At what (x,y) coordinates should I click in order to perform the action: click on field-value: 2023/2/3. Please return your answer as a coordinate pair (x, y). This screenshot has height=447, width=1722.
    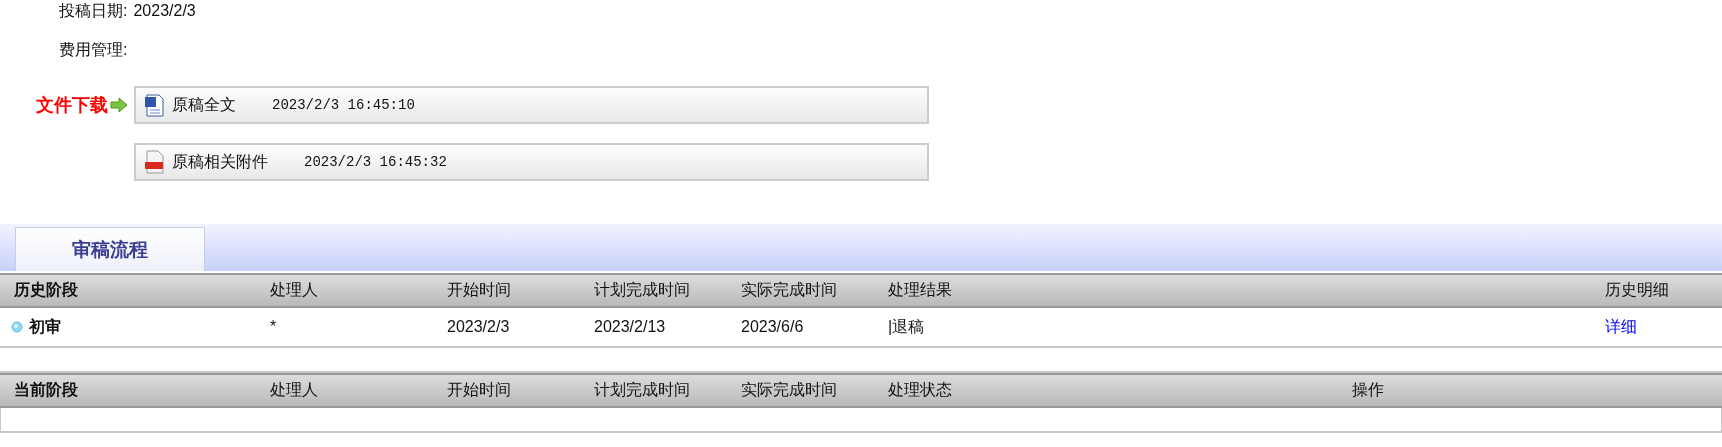
    Looking at the image, I should click on (164, 11).